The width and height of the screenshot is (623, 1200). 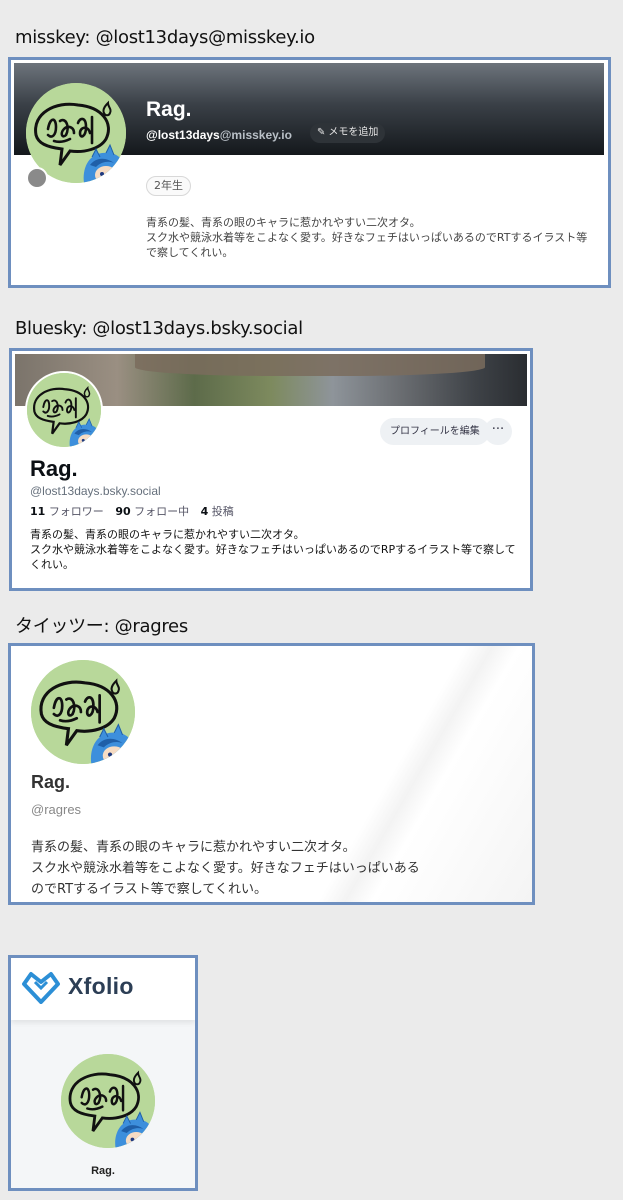 What do you see at coordinates (95, 491) in the screenshot?
I see `profile-handle: @lost13days.bsky.social` at bounding box center [95, 491].